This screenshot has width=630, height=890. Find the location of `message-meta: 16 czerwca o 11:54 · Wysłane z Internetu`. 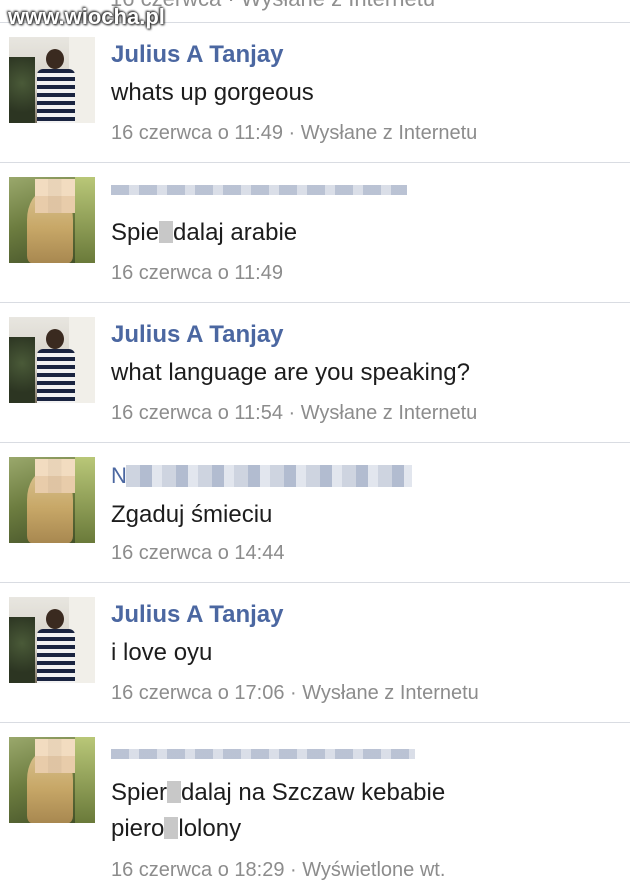

message-meta: 16 czerwca o 11:54 · Wysłane z Internetu is located at coordinates (294, 413).